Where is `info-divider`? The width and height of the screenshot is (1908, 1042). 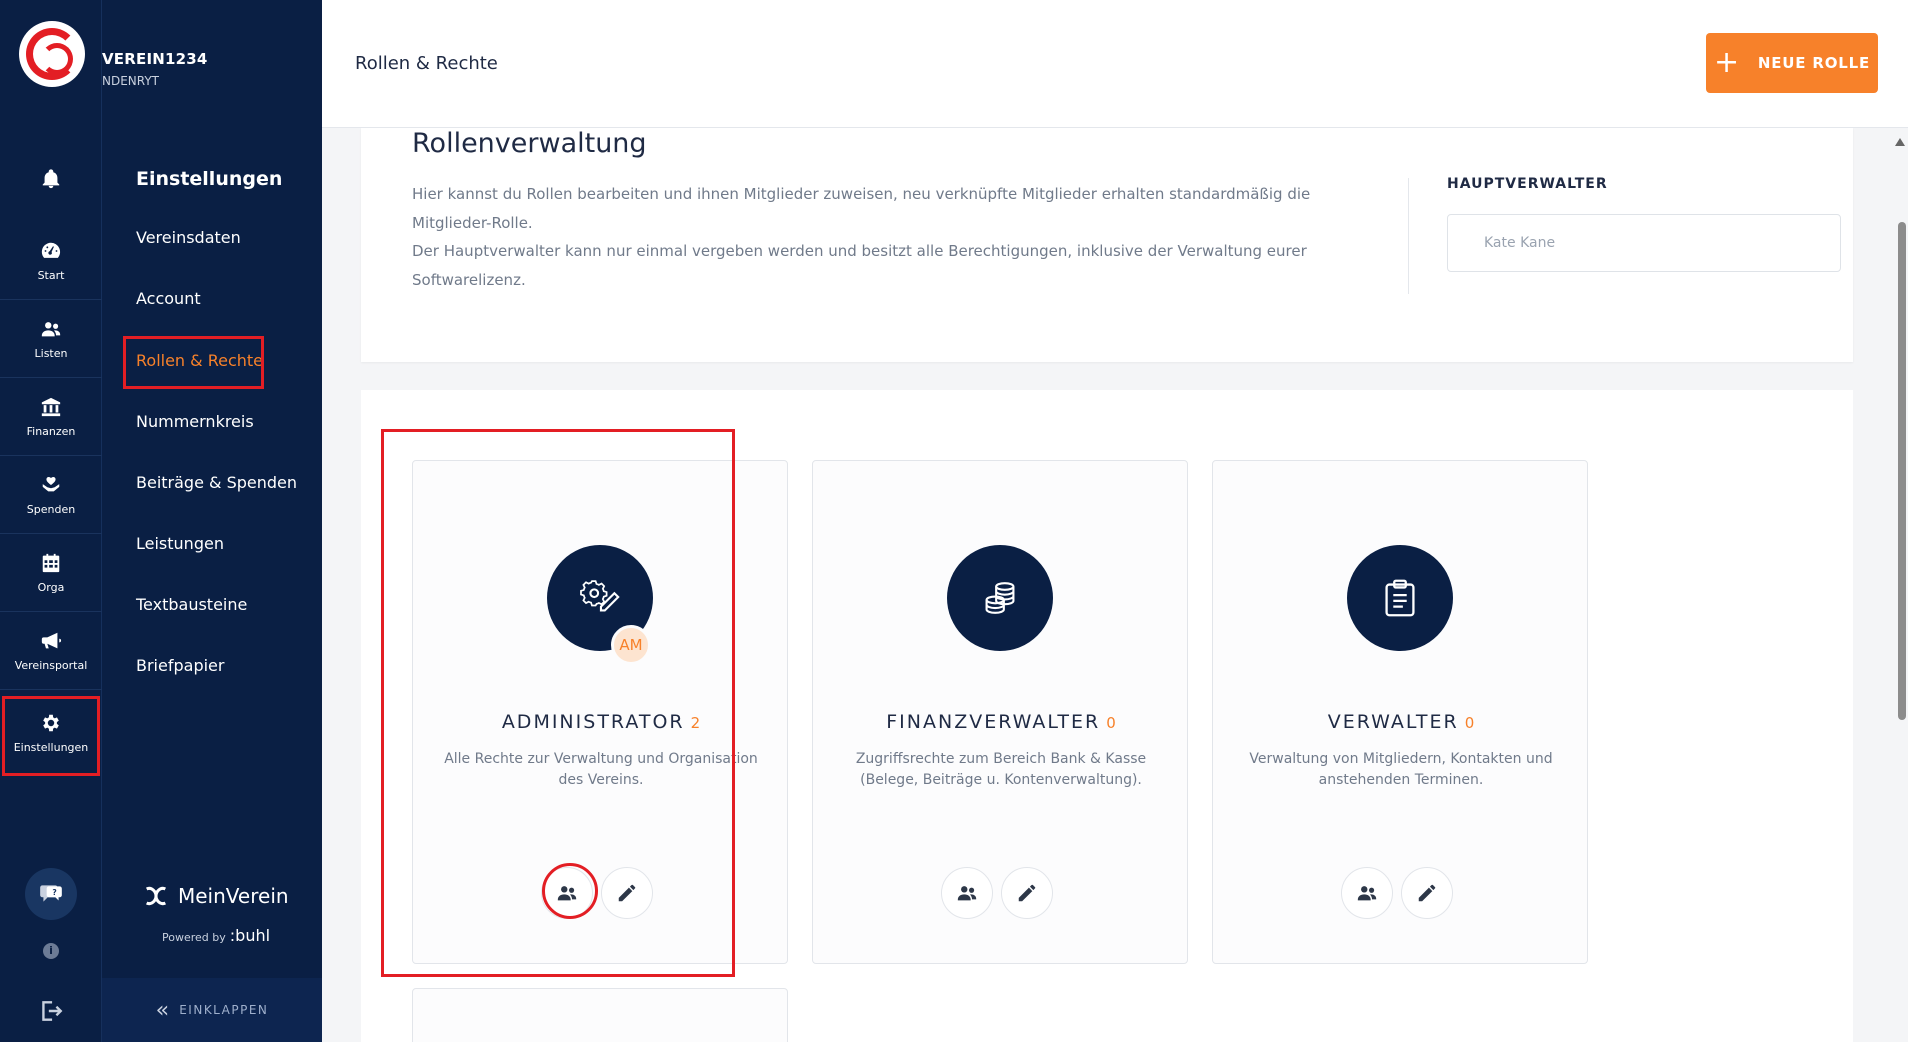
info-divider is located at coordinates (1408, 236).